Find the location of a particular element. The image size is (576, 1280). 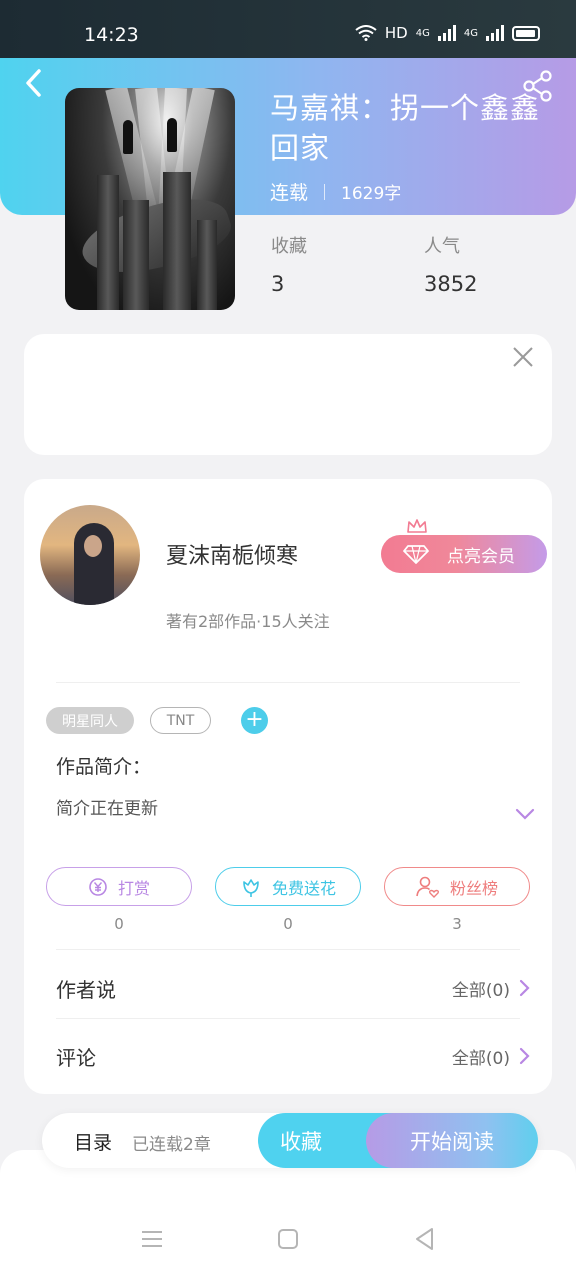

close-icon is located at coordinates (523, 357).